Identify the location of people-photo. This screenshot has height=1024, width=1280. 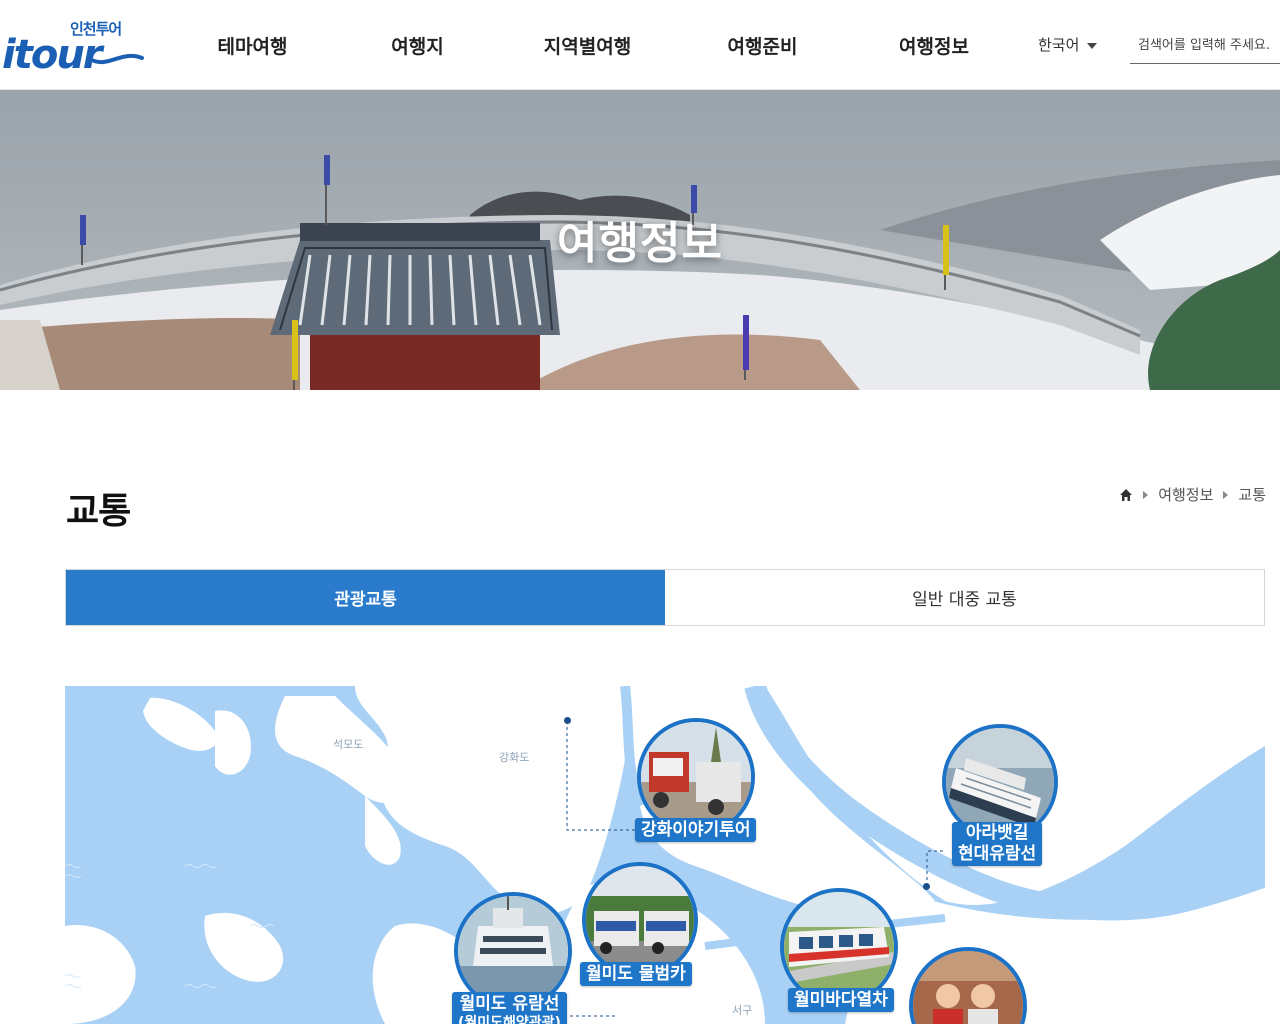
(968, 985).